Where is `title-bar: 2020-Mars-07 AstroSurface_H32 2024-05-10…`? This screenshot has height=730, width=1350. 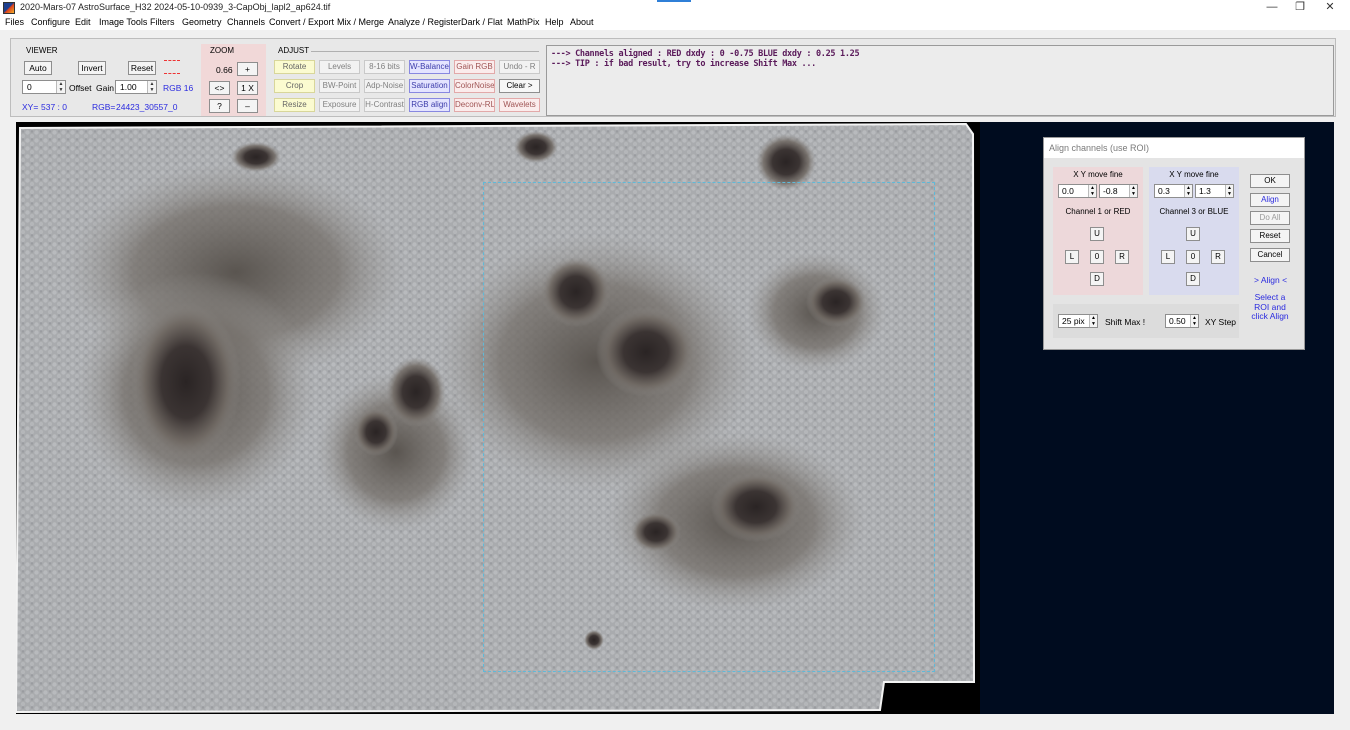 title-bar: 2020-Mars-07 AstroSurface_H32 2024-05-10… is located at coordinates (675, 8).